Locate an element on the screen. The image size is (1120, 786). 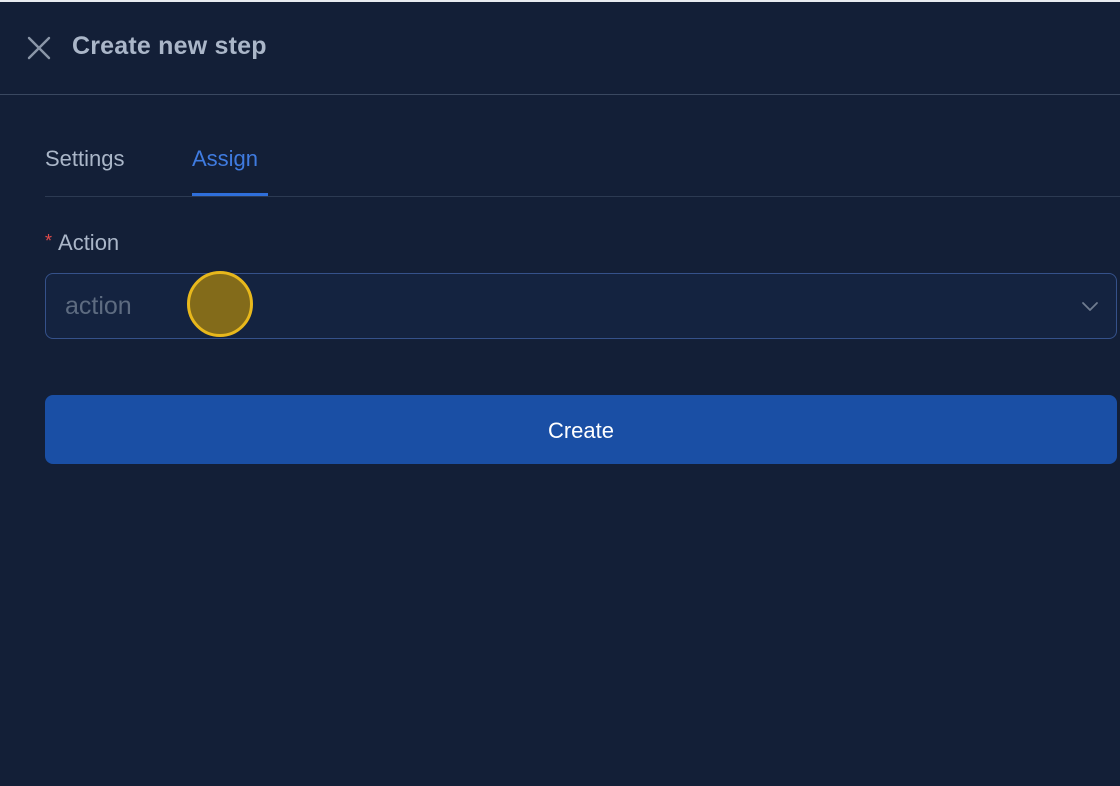
tab-assign: Assign is located at coordinates (225, 170).